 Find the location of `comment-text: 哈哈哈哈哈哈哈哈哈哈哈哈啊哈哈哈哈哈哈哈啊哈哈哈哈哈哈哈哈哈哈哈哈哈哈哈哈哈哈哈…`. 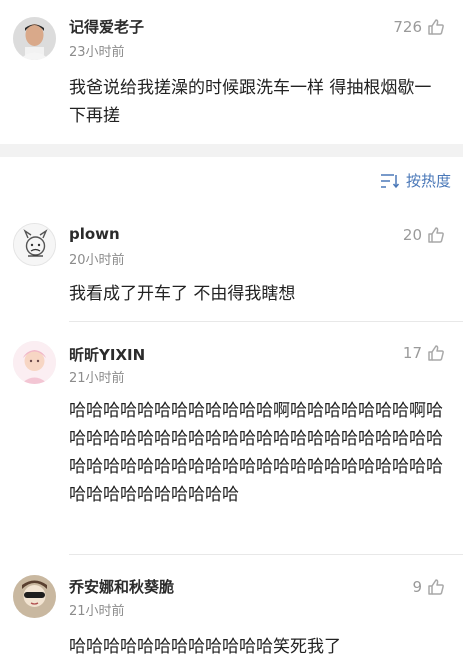

comment-text: 哈哈哈哈哈哈哈哈哈哈哈哈啊哈哈哈哈哈哈哈啊哈哈哈哈哈哈哈哈哈哈哈哈哈哈哈哈哈哈哈… is located at coordinates (256, 453).